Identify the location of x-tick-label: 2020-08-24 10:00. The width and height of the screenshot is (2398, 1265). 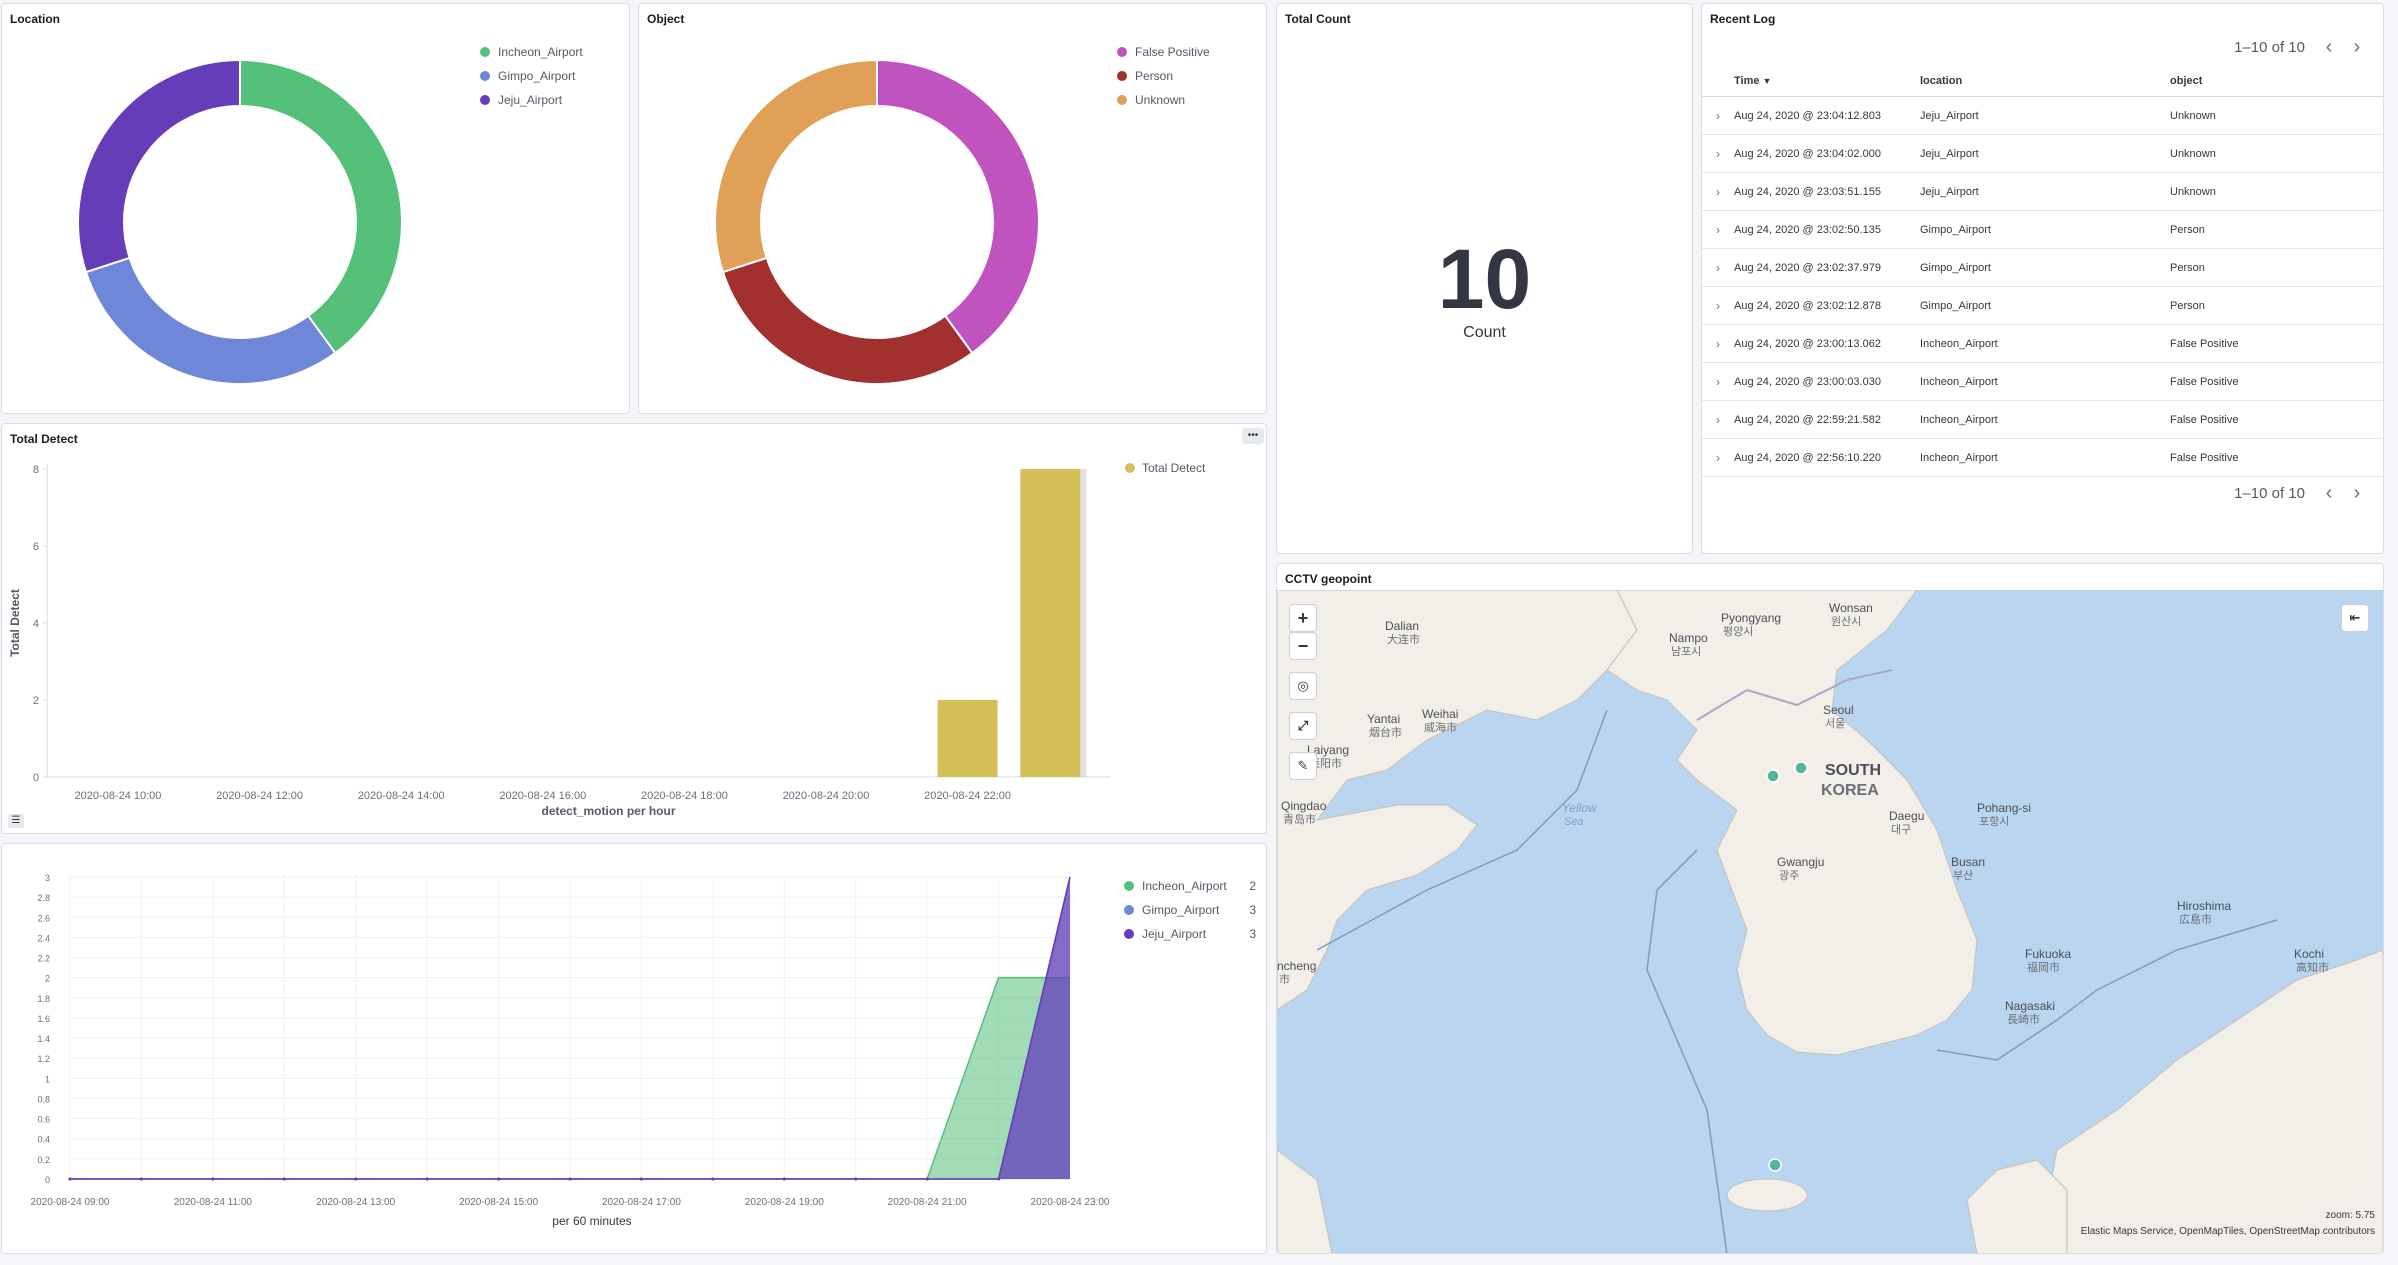
(118, 796).